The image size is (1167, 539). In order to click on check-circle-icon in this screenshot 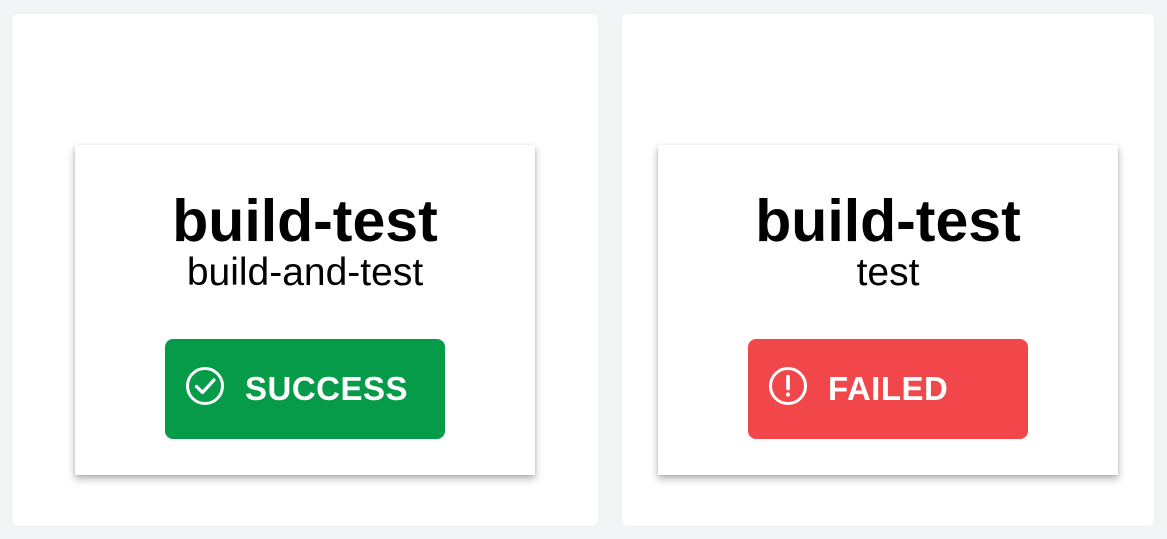, I will do `click(205, 386)`.